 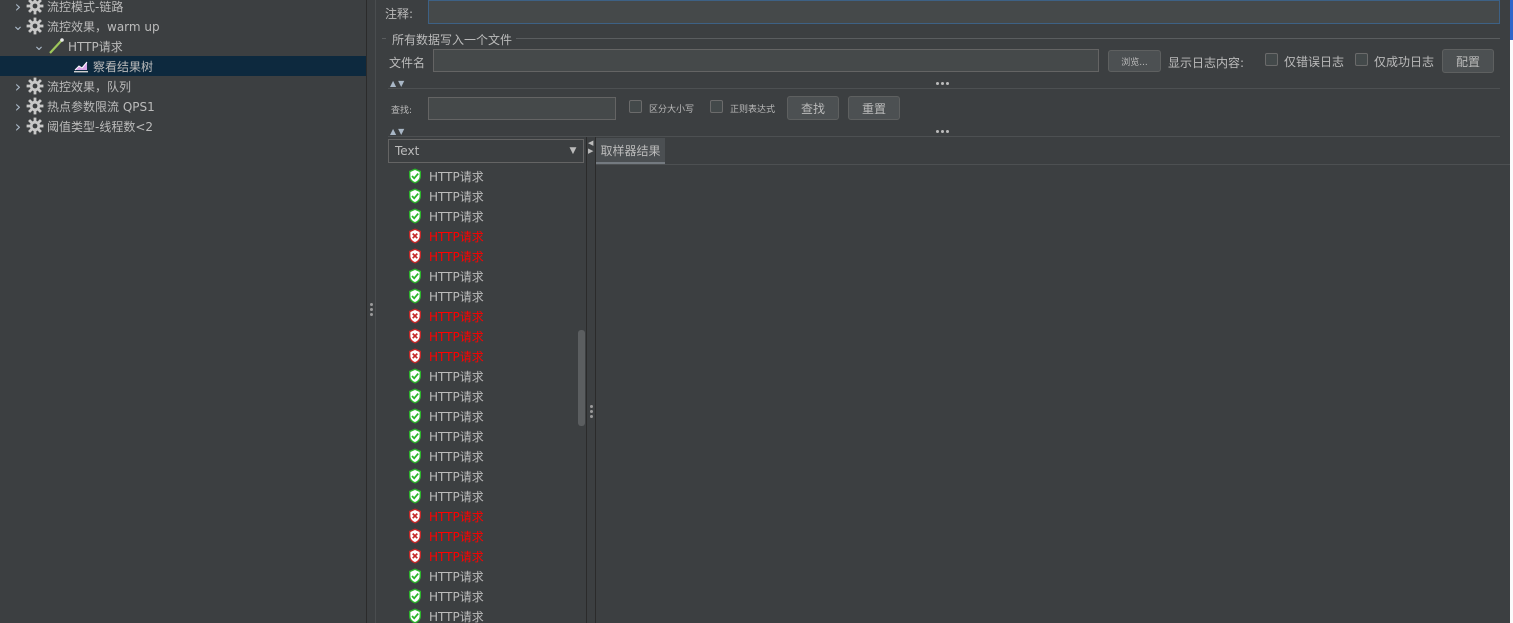 What do you see at coordinates (81, 66) in the screenshot?
I see `results-tree-icon` at bounding box center [81, 66].